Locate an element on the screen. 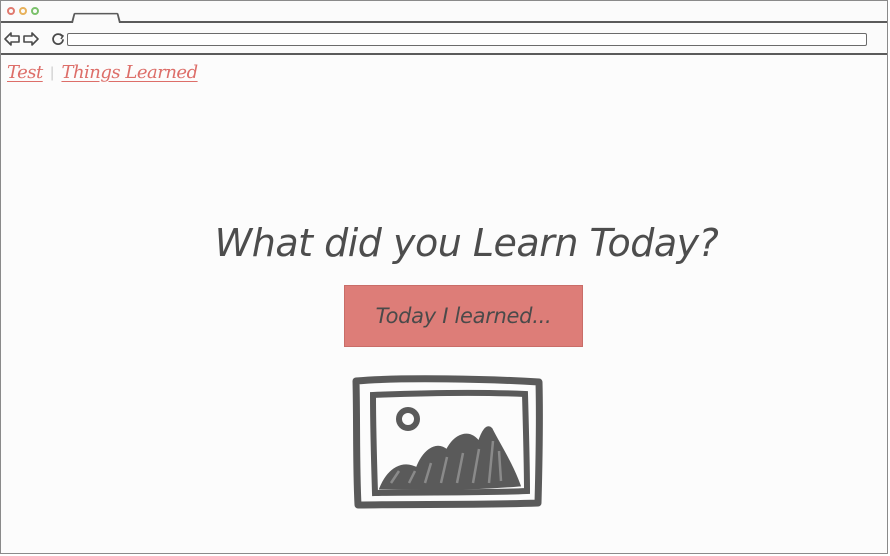 Image resolution: width=890 pixels, height=556 pixels. page-heading: What did you Learn Today? is located at coordinates (466, 243).